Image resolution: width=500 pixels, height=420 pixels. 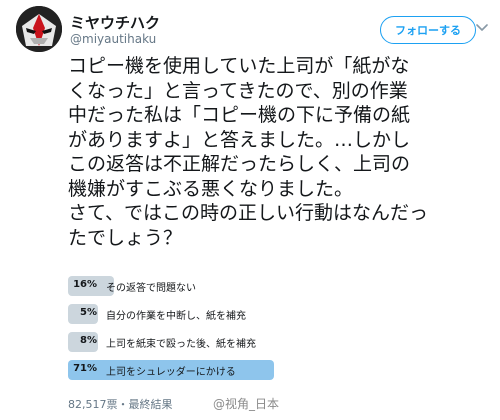 I want to click on display-name: ミヤウチハク, so click(x=115, y=22).